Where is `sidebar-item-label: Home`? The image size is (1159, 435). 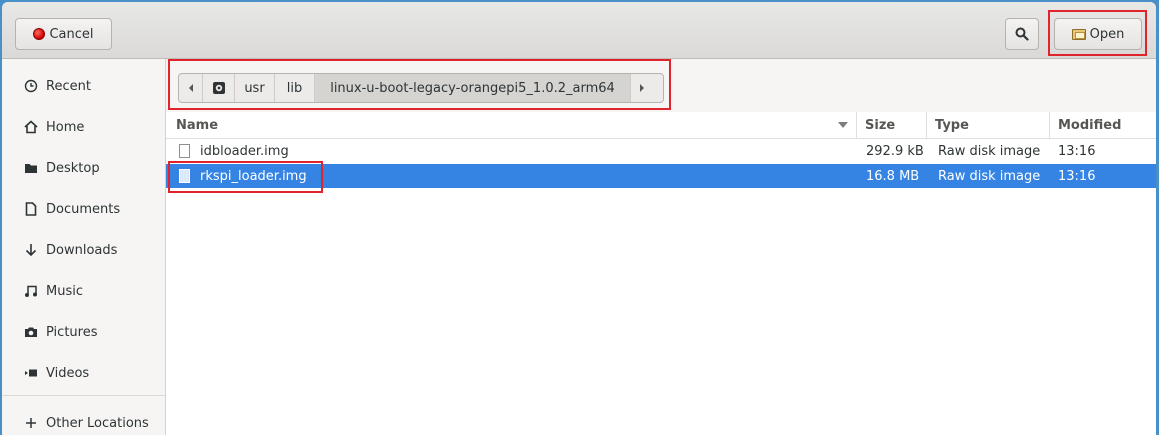
sidebar-item-label: Home is located at coordinates (65, 127).